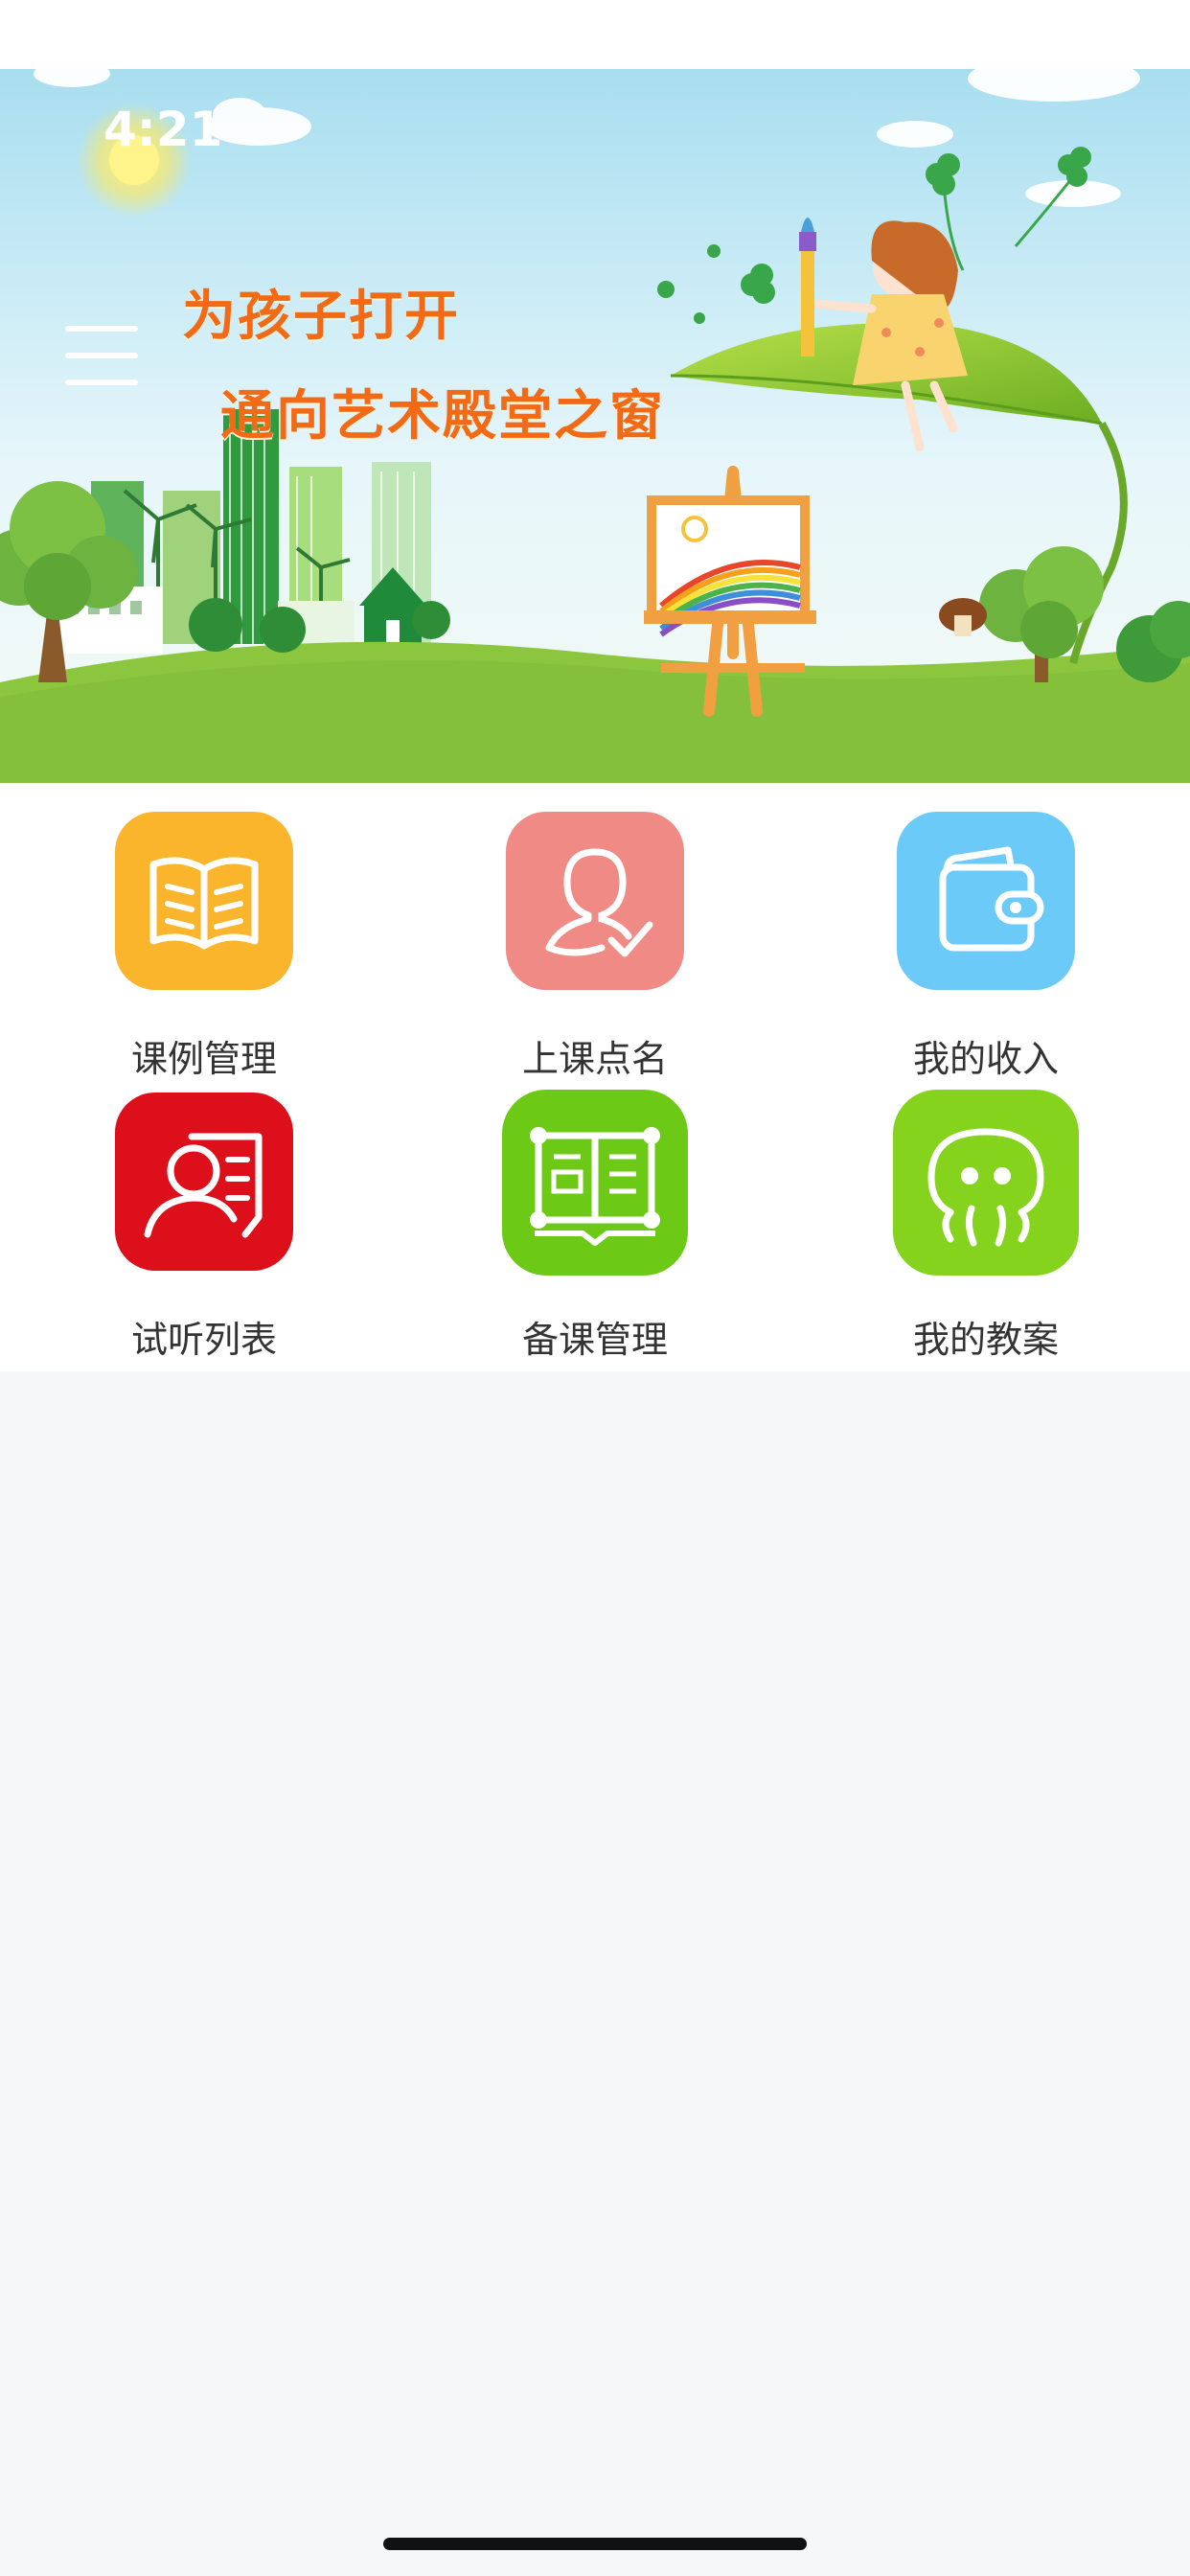  What do you see at coordinates (204, 901) in the screenshot?
I see `open-book-icon` at bounding box center [204, 901].